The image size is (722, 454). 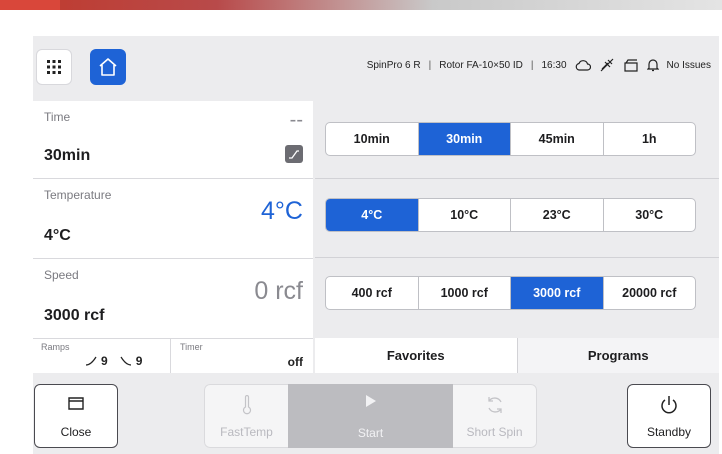 What do you see at coordinates (61, 275) in the screenshot?
I see `speed-label: Speed` at bounding box center [61, 275].